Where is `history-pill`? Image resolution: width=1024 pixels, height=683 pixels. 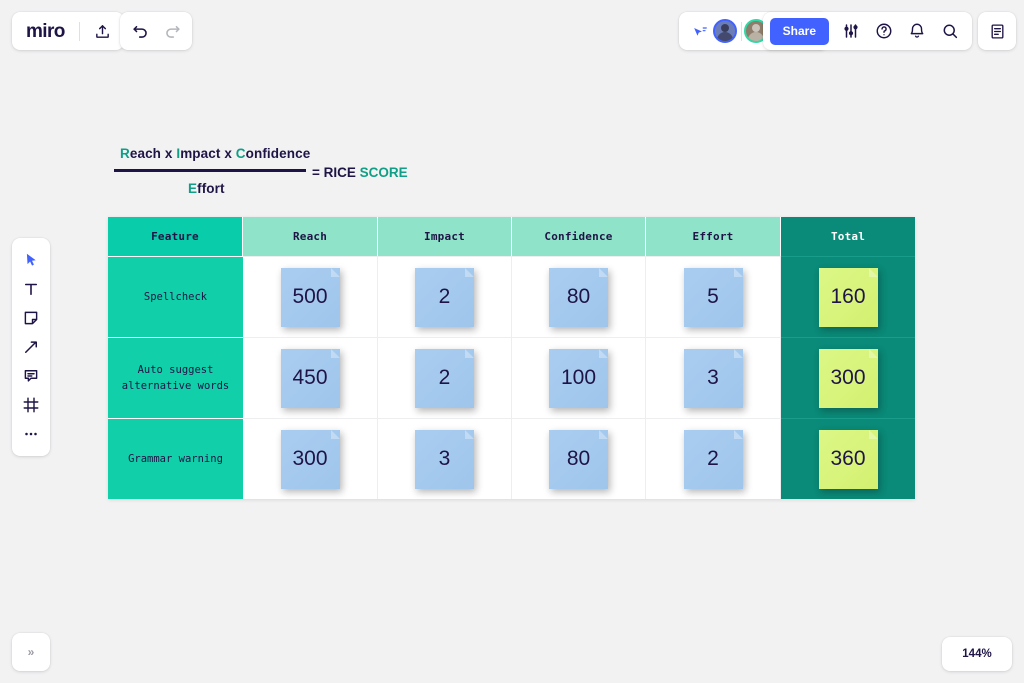
history-pill is located at coordinates (156, 31).